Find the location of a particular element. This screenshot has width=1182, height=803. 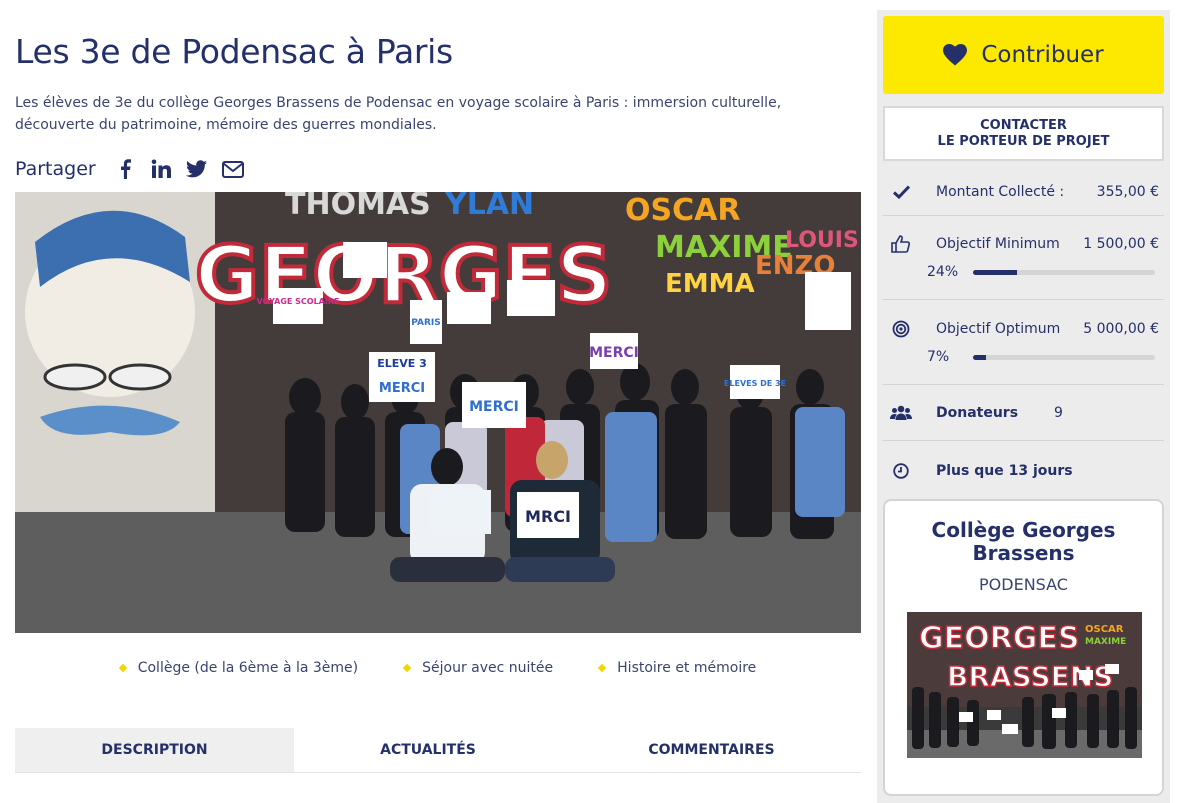

svg-text: YLAN is located at coordinates (489, 207).